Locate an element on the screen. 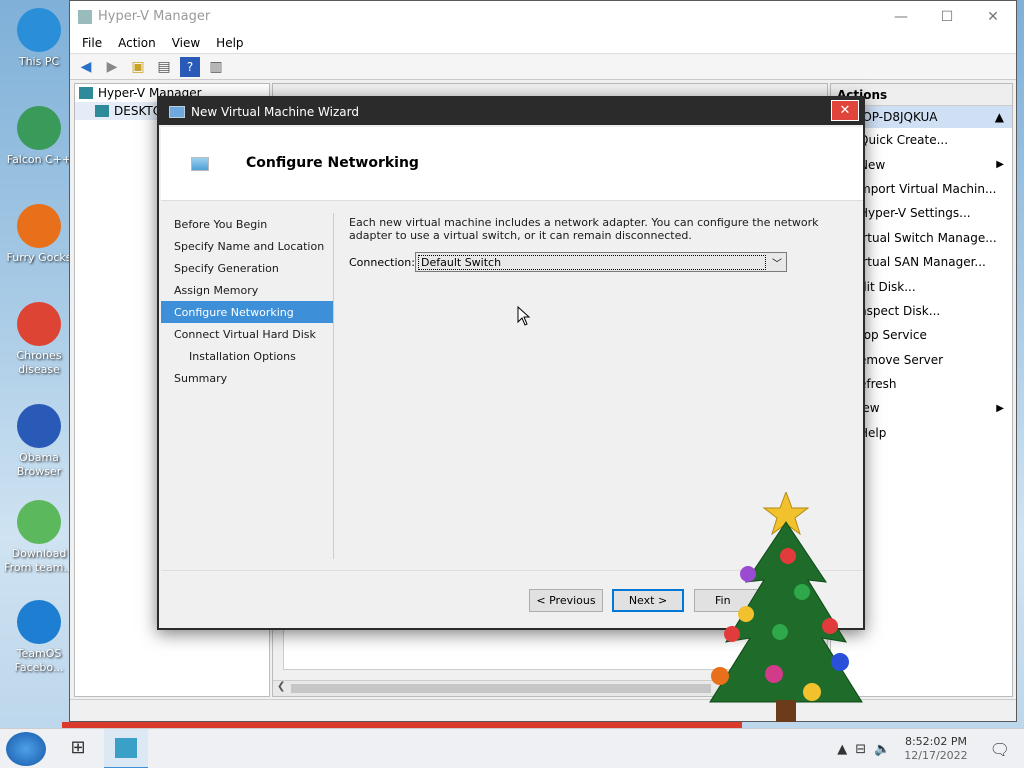 This screenshot has height=768, width=1024. wizard-step-4: Configure Networking is located at coordinates (247, 312).